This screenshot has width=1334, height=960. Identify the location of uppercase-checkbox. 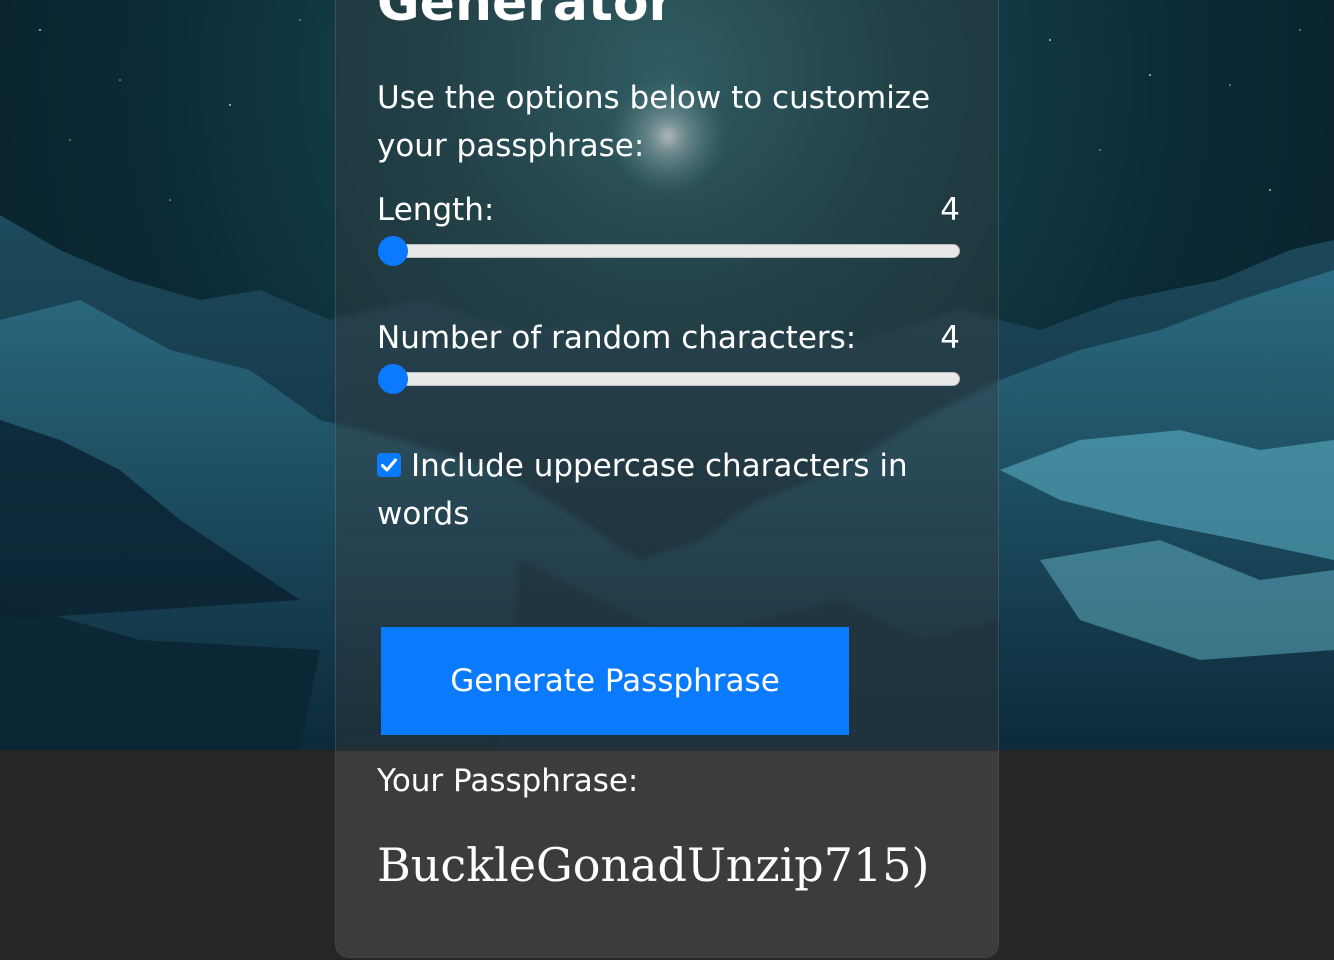
(389, 465).